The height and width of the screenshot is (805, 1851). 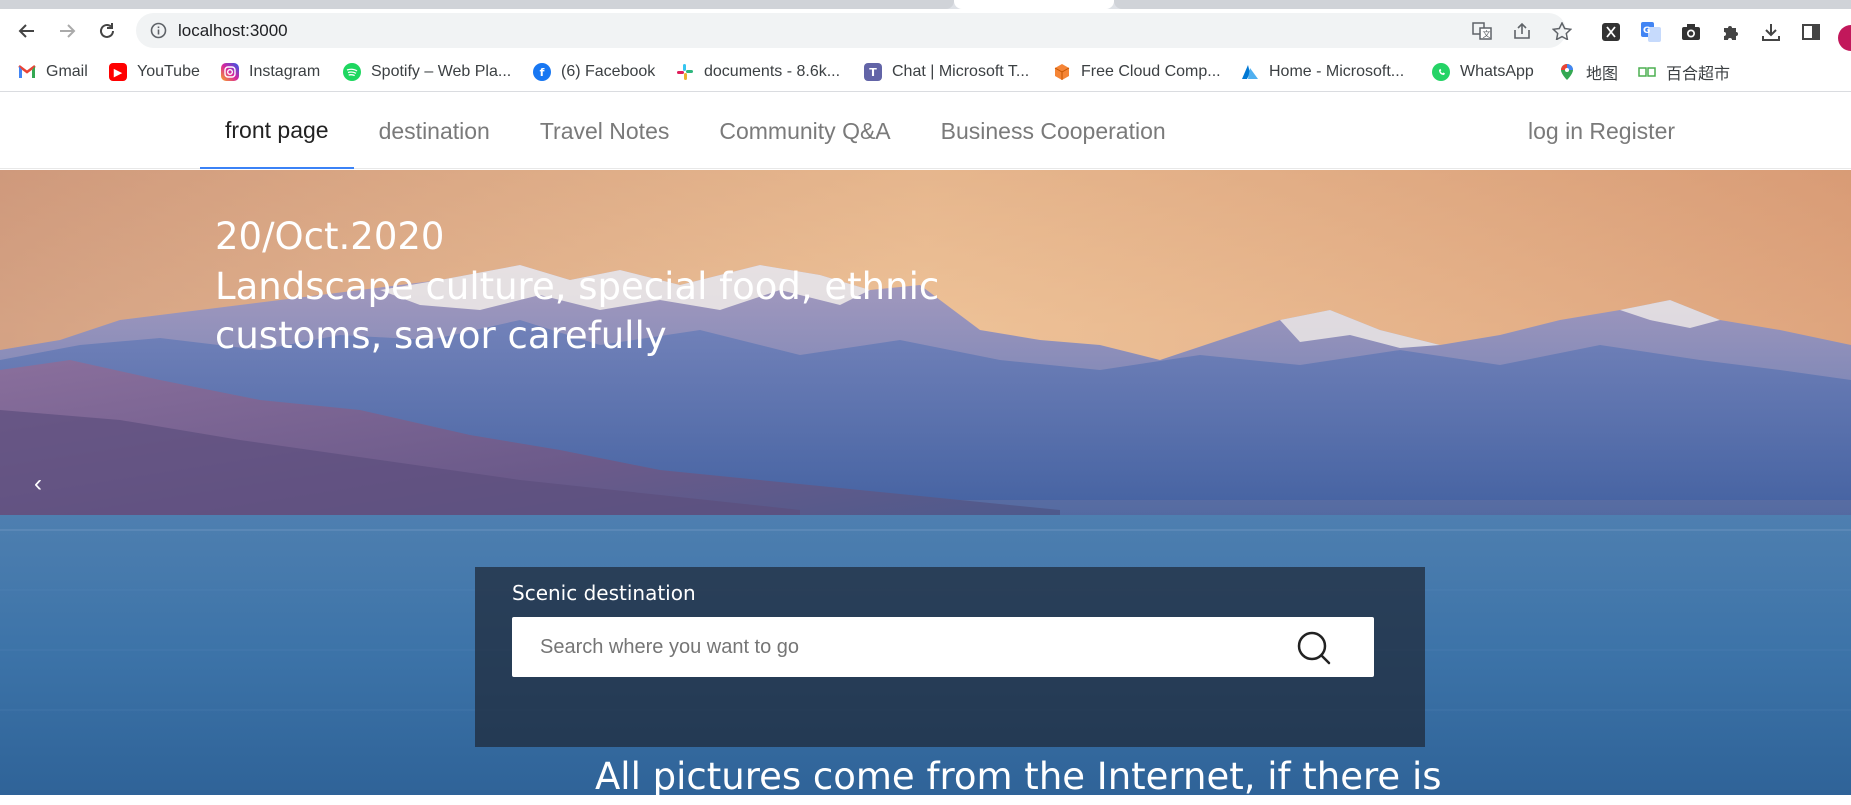 What do you see at coordinates (542, 72) in the screenshot?
I see `facebook-icon: f` at bounding box center [542, 72].